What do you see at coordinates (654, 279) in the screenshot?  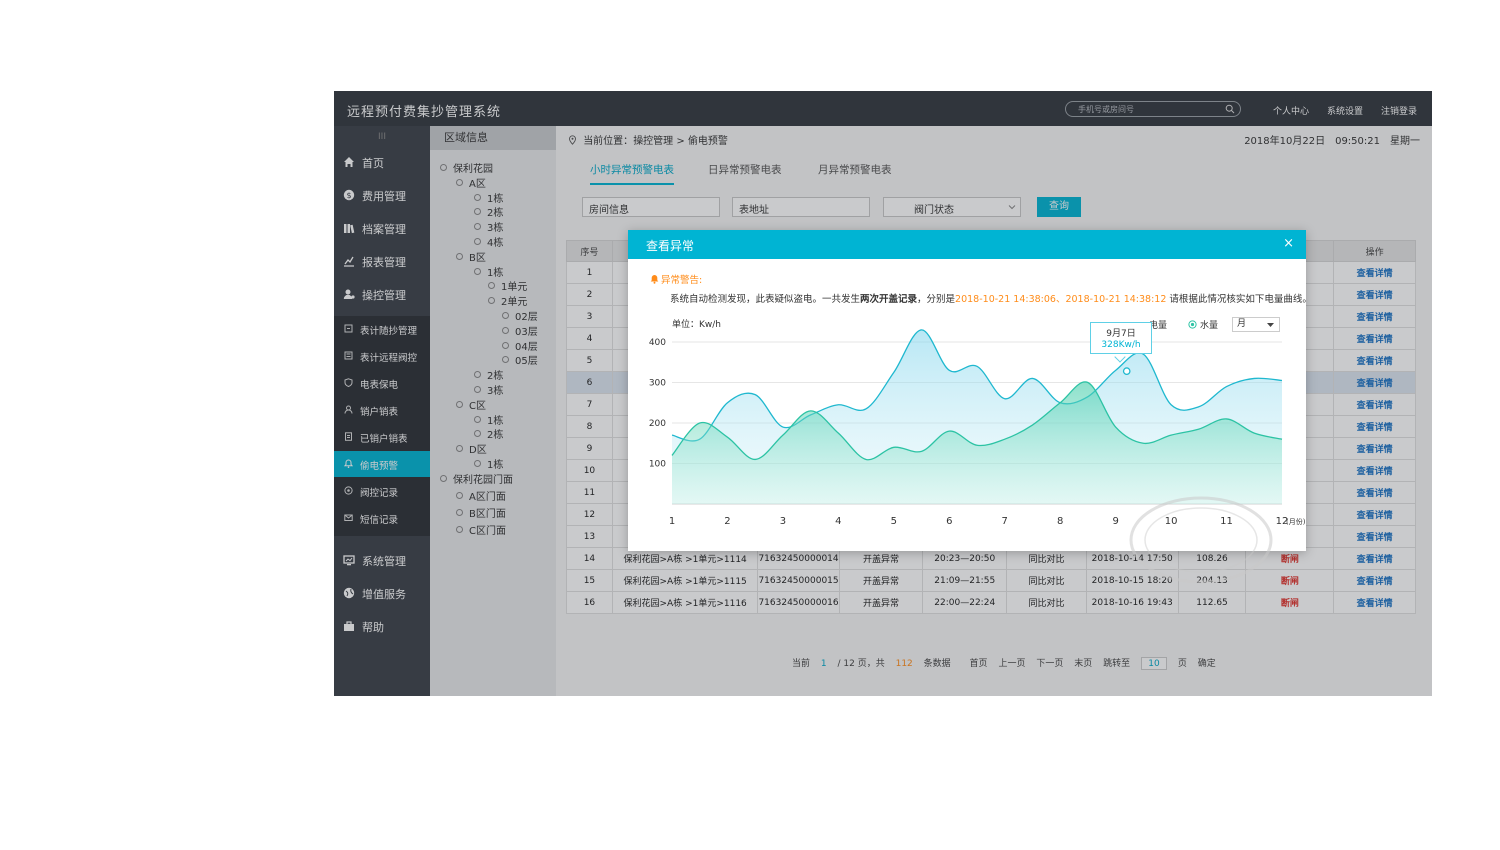 I see `bell-icon` at bounding box center [654, 279].